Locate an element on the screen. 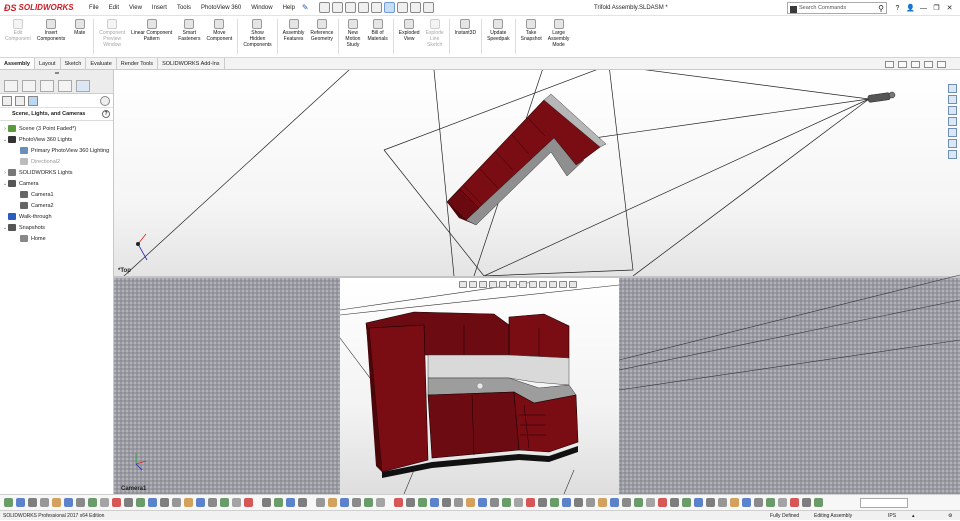 This screenshot has height=521, width=960. tree-item: Camera1 is located at coordinates (56, 194).